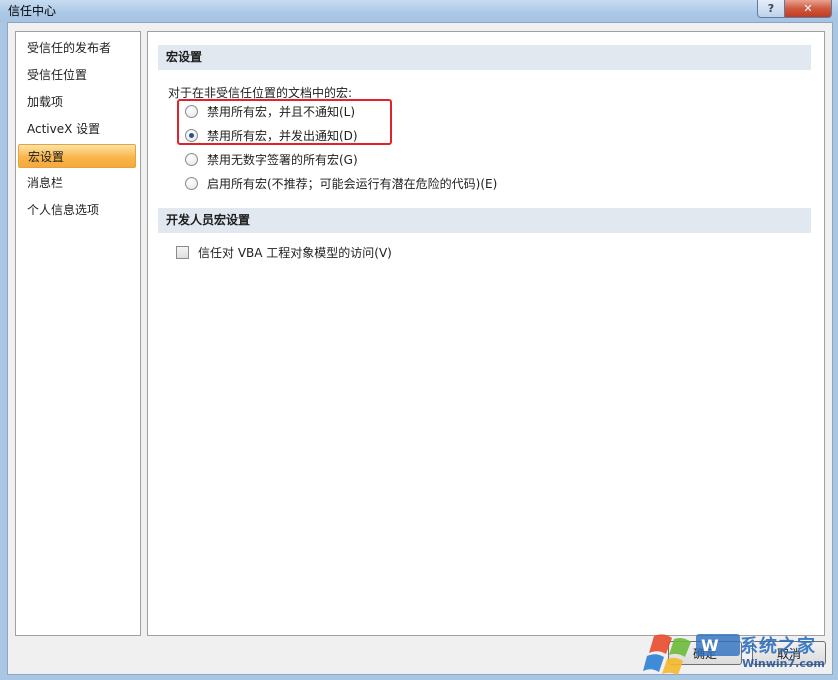 The width and height of the screenshot is (838, 680). What do you see at coordinates (32, 11) in the screenshot?
I see `window-title: 信任中心` at bounding box center [32, 11].